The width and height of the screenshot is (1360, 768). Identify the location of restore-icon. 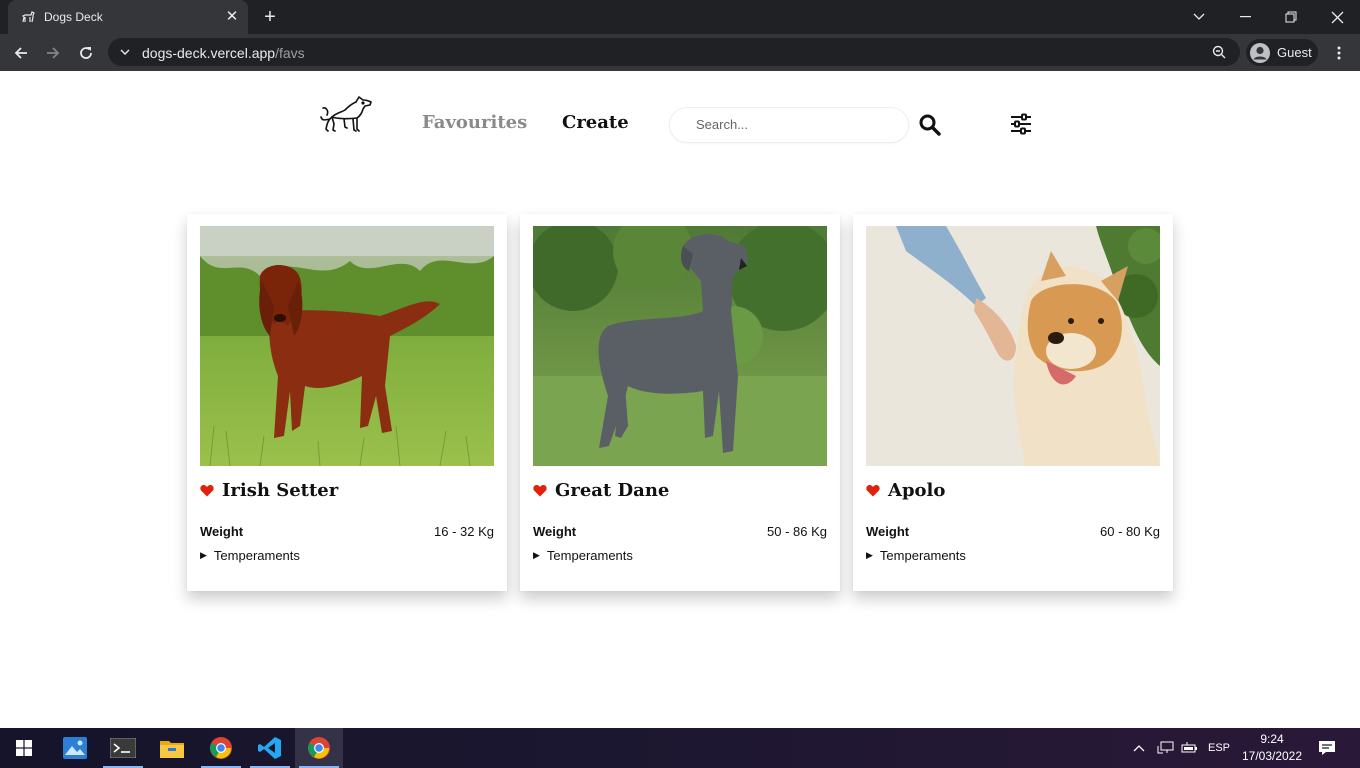
(1291, 17).